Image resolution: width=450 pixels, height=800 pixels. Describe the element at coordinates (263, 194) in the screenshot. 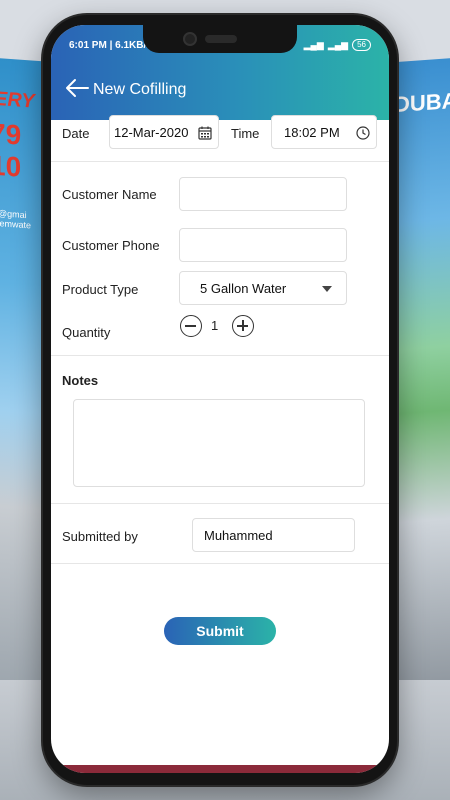

I see `customer-name-input` at that location.